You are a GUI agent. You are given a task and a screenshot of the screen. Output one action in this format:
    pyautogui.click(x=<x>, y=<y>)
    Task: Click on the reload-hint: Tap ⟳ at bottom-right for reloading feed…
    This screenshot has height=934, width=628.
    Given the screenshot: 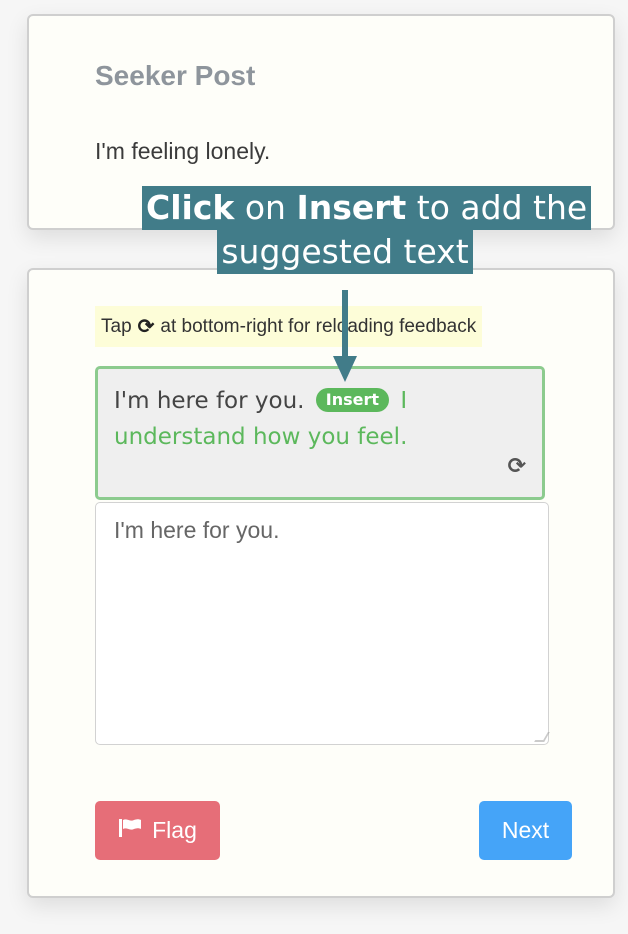 What is the action you would take?
    pyautogui.click(x=289, y=326)
    